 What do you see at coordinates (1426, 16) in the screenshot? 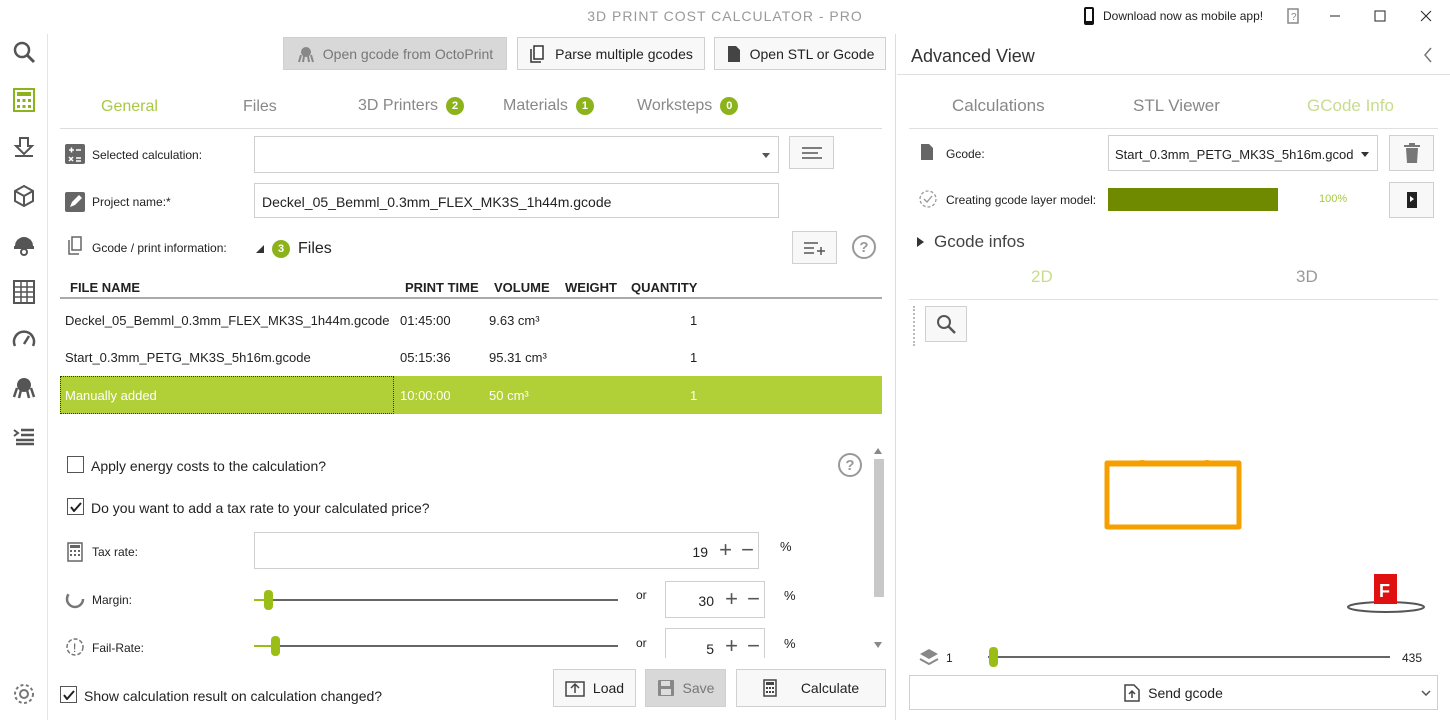
I see `close-button` at bounding box center [1426, 16].